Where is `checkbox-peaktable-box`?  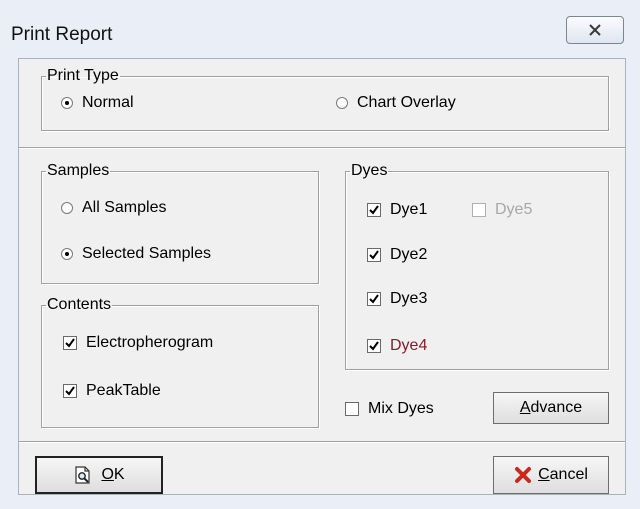
checkbox-peaktable-box is located at coordinates (70, 391).